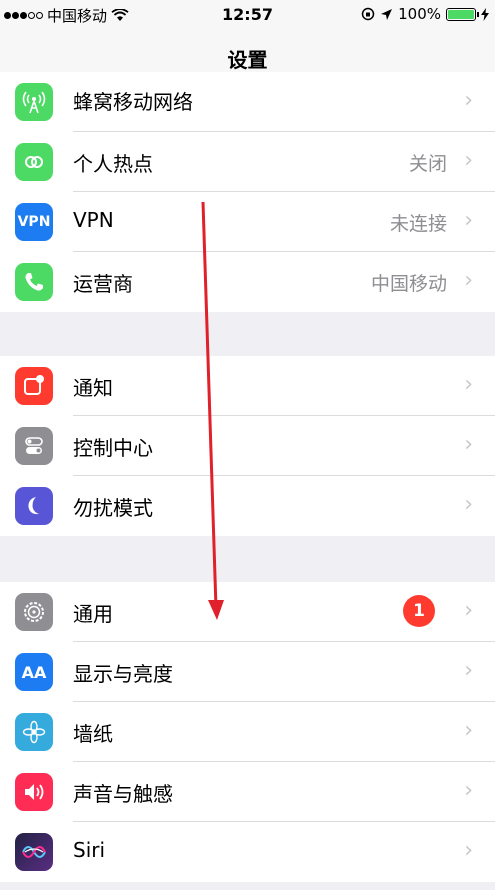 This screenshot has height=890, width=495. What do you see at coordinates (485, 14) in the screenshot?
I see `charging-icon` at bounding box center [485, 14].